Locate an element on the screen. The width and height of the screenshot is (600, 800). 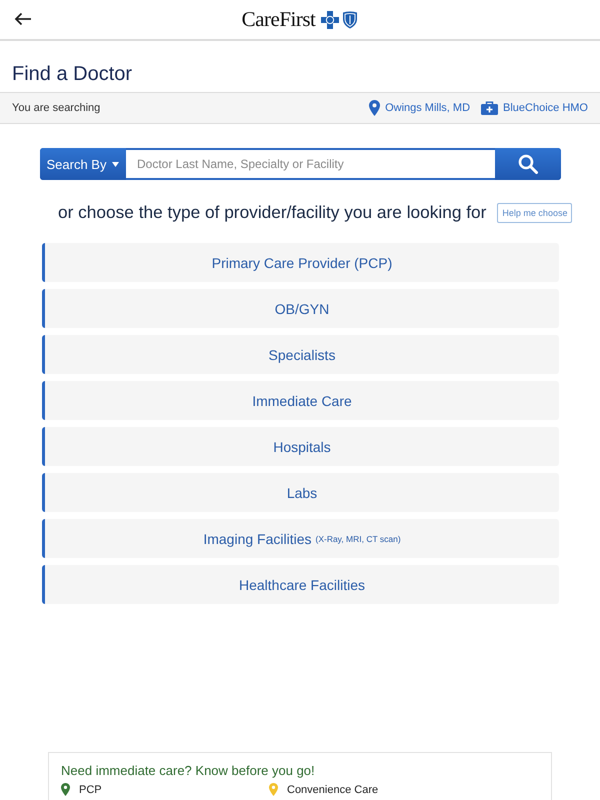
medical-bag-icon is located at coordinates (489, 108).